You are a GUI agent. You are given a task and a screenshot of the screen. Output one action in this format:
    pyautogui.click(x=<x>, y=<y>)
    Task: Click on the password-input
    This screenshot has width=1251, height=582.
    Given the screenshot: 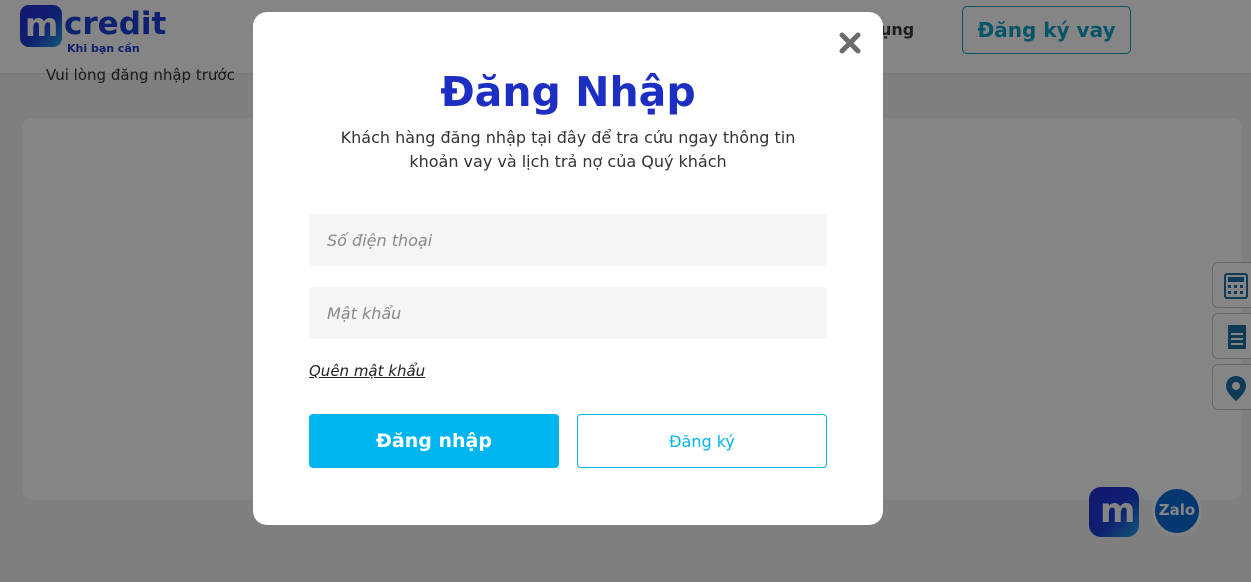 What is the action you would take?
    pyautogui.click(x=568, y=313)
    